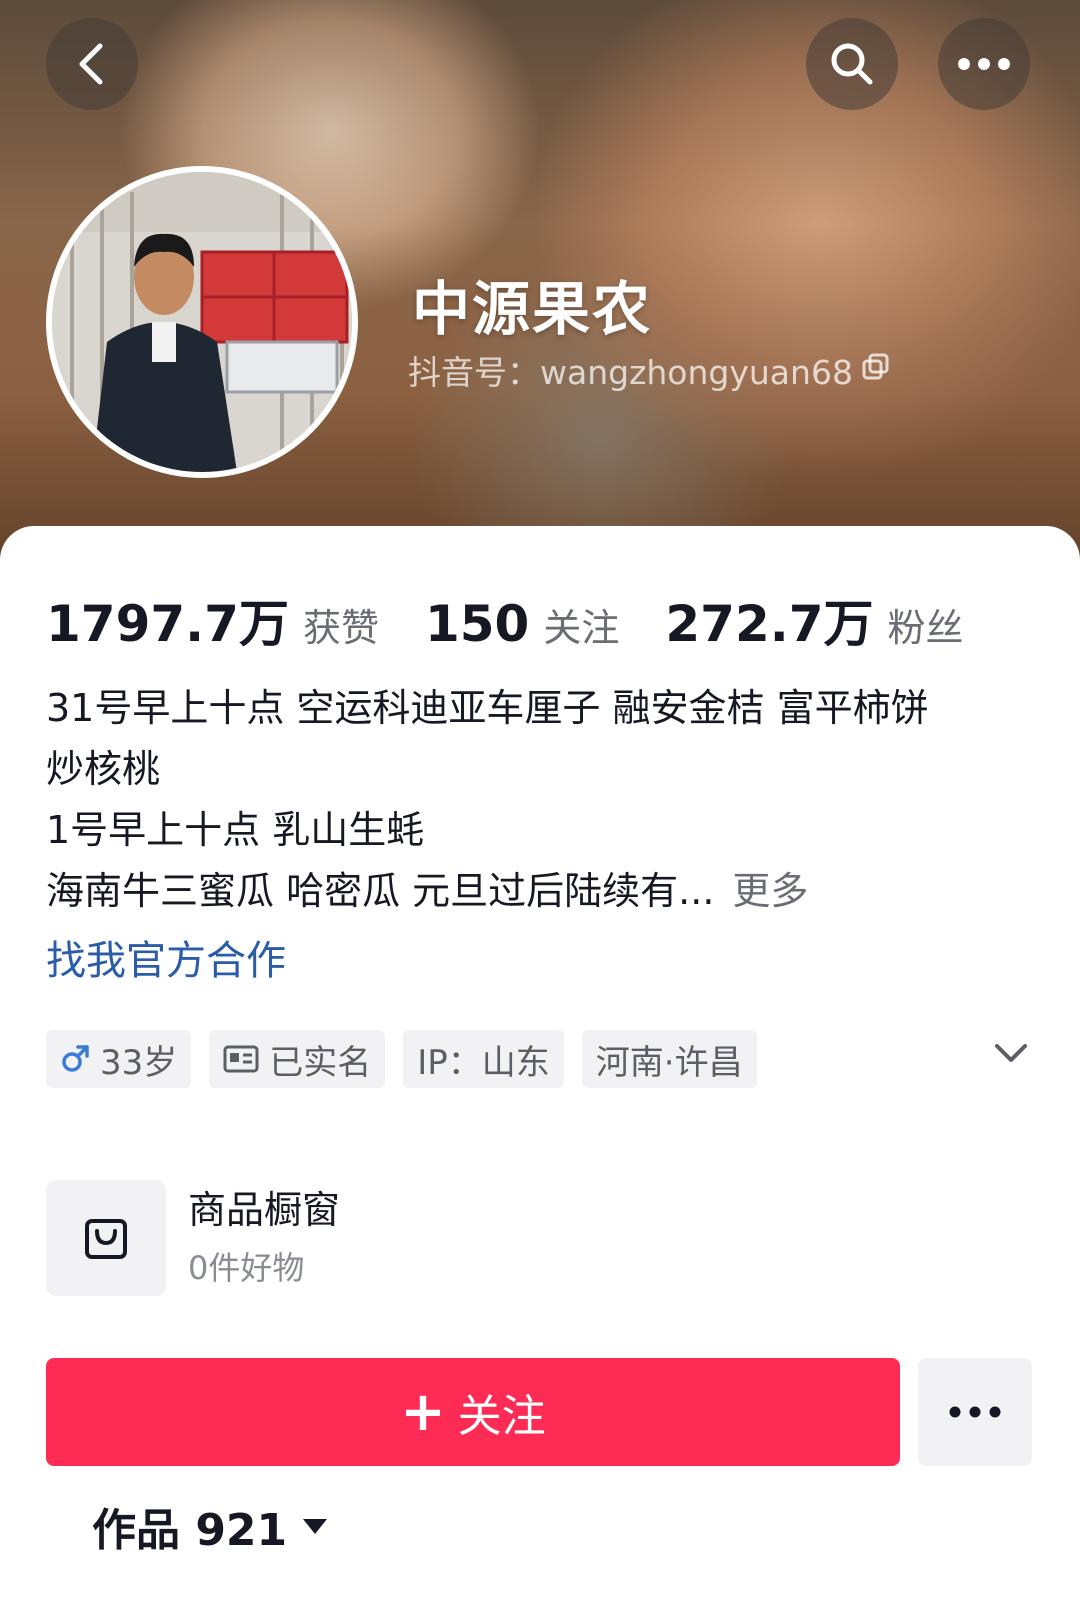 This screenshot has width=1080, height=1624. What do you see at coordinates (139, 1062) in the screenshot?
I see `tag-age-label: 33岁` at bounding box center [139, 1062].